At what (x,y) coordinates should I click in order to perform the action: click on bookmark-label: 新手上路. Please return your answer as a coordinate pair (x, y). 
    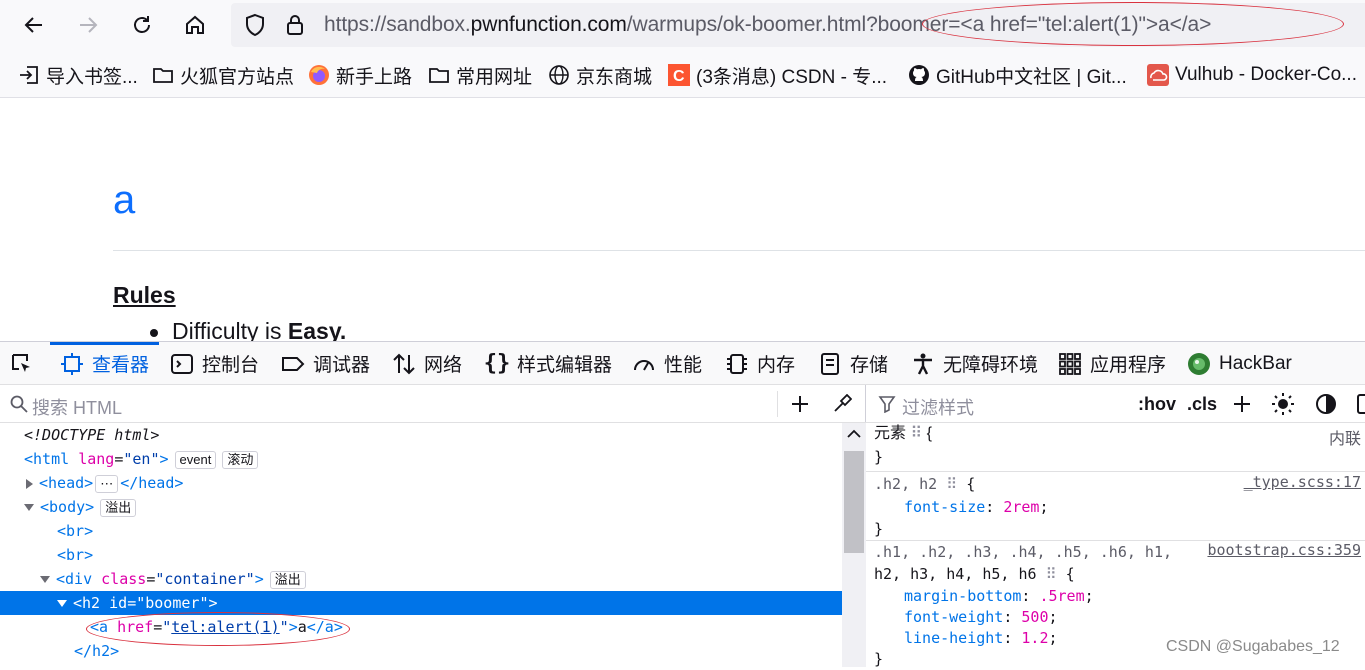
    Looking at the image, I should click on (374, 77).